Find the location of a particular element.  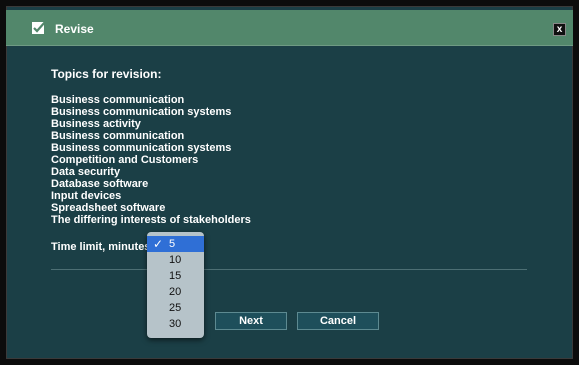

time-option-20: 20 is located at coordinates (175, 292).